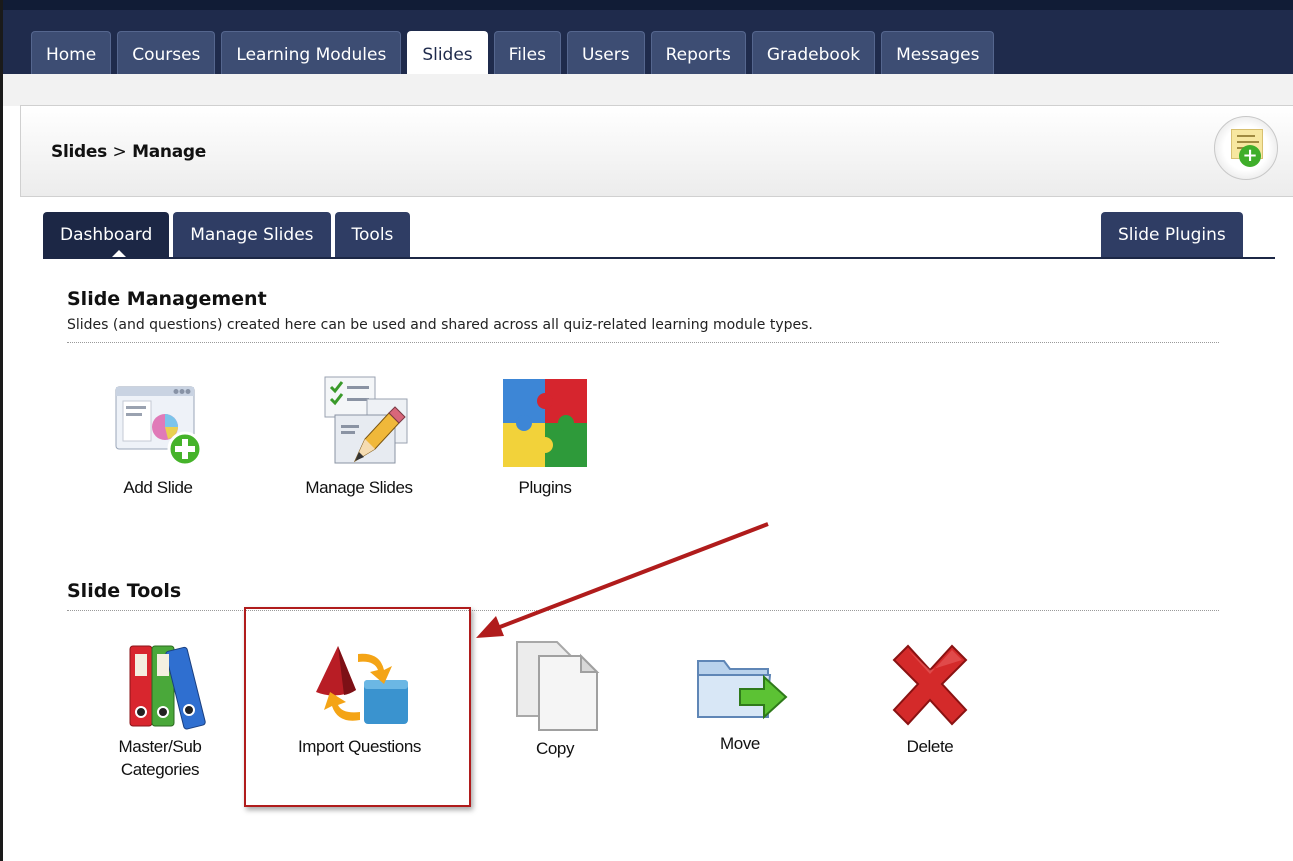  I want to click on breadcrumb-current: Manage, so click(169, 152).